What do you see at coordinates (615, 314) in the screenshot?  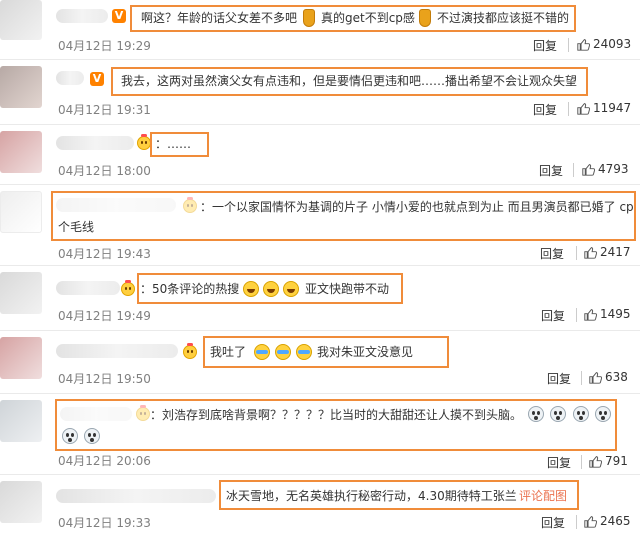 I see `like-count: 1495` at bounding box center [615, 314].